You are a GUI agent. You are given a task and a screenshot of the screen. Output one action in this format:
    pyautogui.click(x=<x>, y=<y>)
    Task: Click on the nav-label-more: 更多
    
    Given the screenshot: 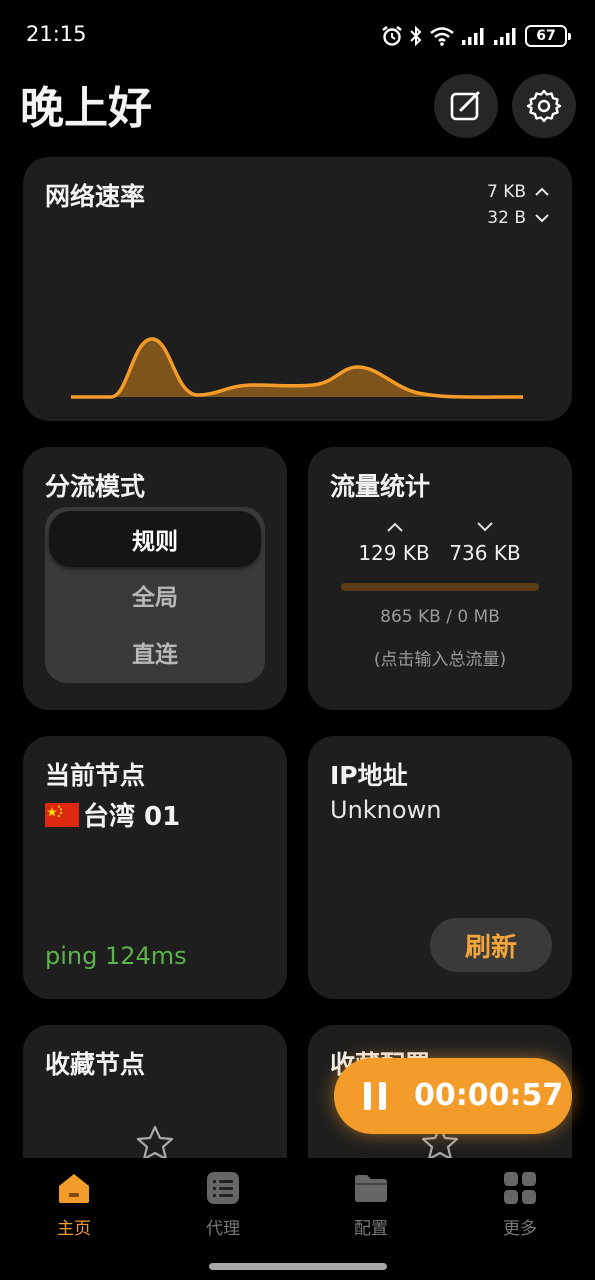 What is the action you would take?
    pyautogui.click(x=520, y=1229)
    